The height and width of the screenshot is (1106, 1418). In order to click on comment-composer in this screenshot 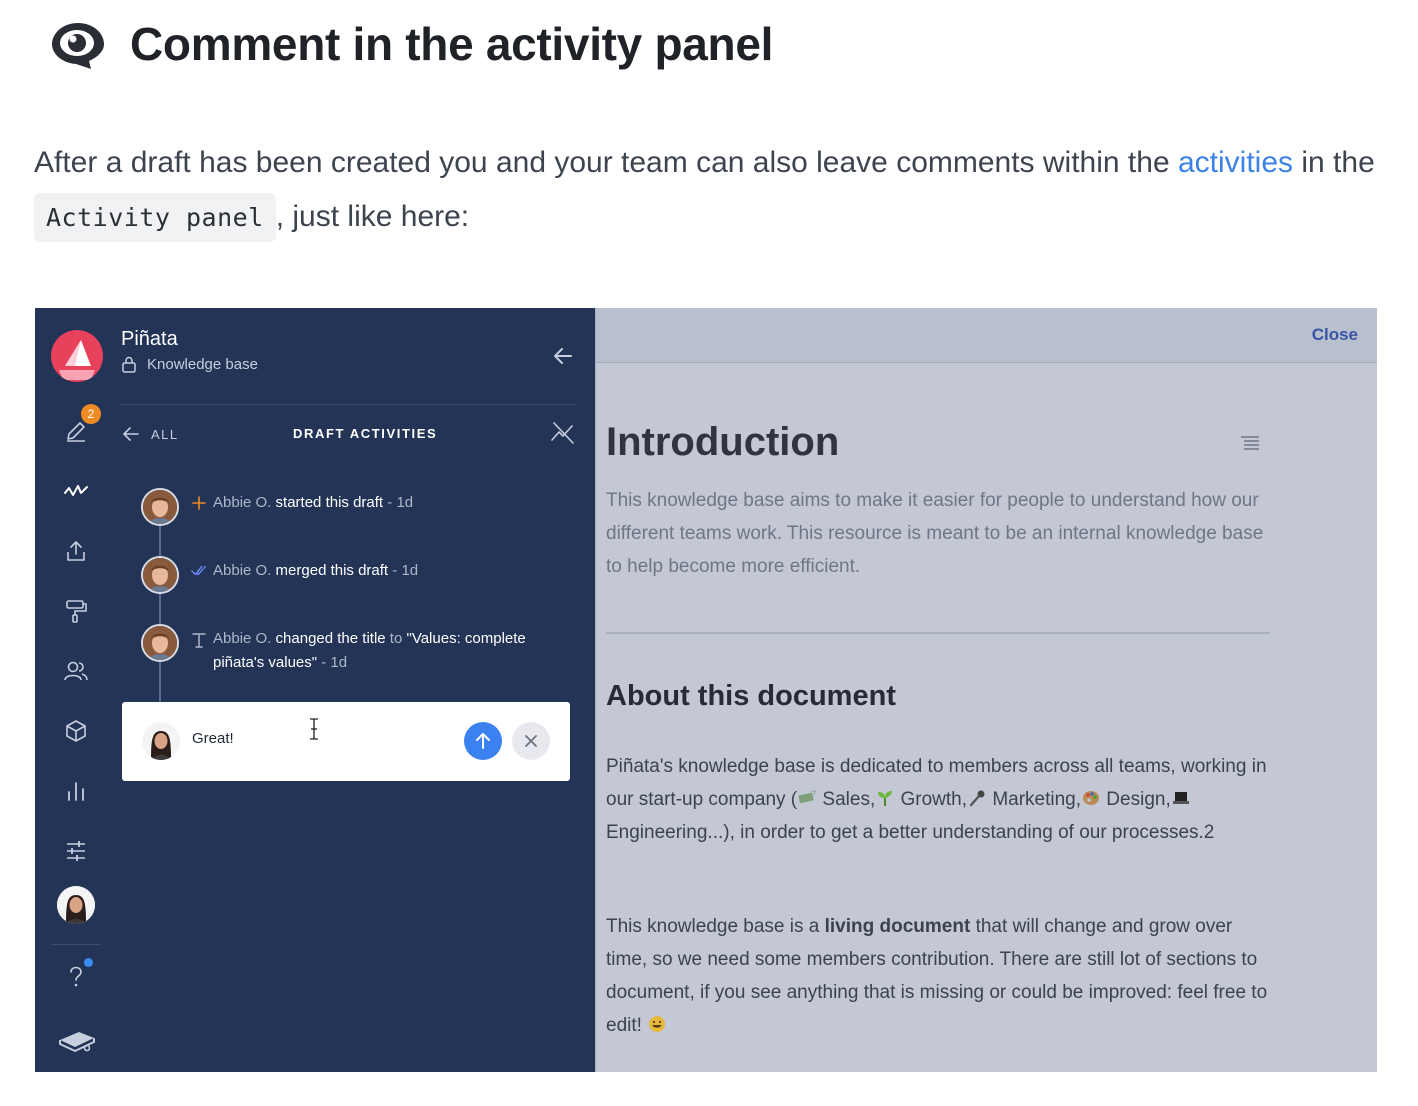, I will do `click(346, 741)`.